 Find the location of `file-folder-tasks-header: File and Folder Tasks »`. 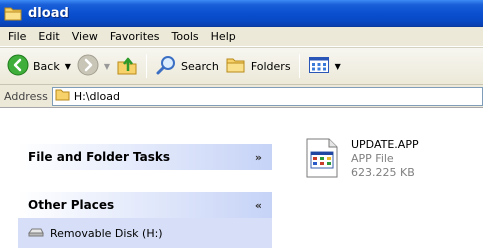

file-folder-tasks-header: File and Folder Tasks » is located at coordinates (145, 157).